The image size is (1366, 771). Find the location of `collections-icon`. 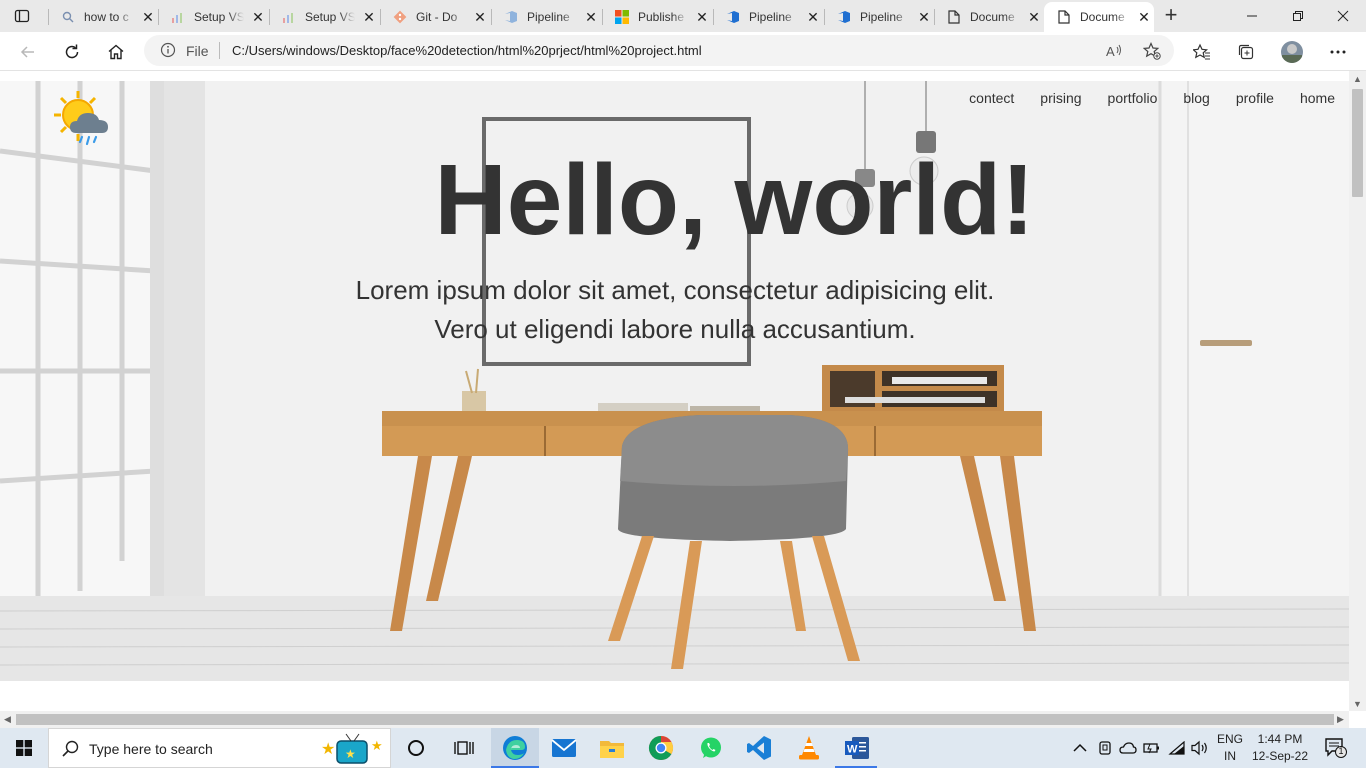

collections-icon is located at coordinates (1246, 52).